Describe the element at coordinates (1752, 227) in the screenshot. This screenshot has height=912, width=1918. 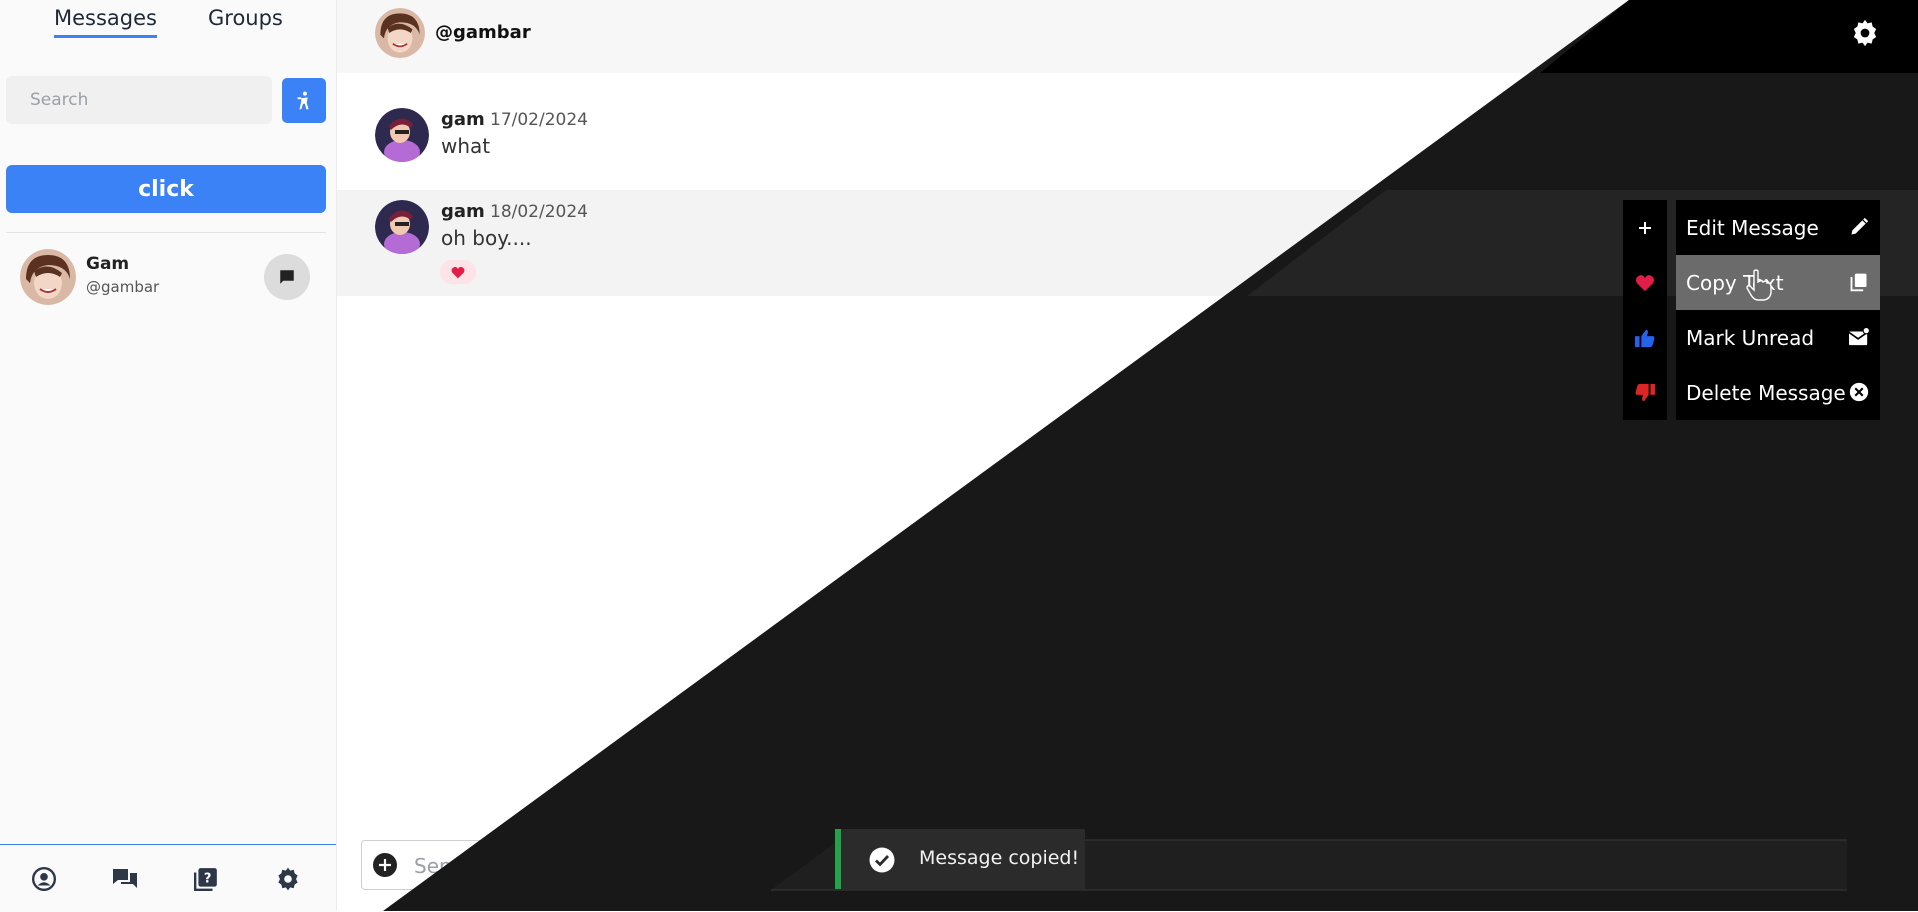
I see `menu-item-label: Edit Message` at that location.